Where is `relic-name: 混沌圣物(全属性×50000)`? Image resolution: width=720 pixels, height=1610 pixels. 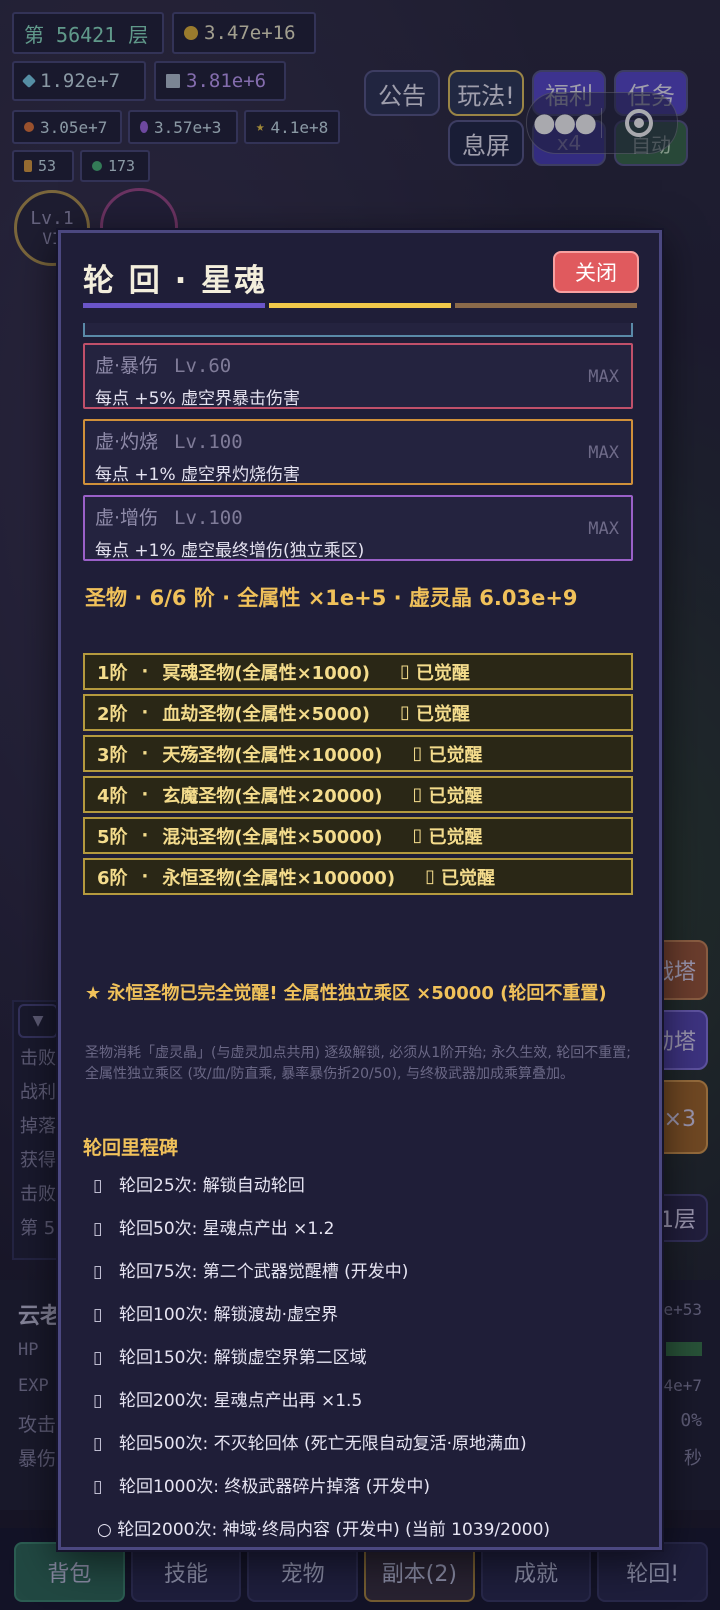
relic-name: 混沌圣物(全属性×50000) is located at coordinates (272, 837).